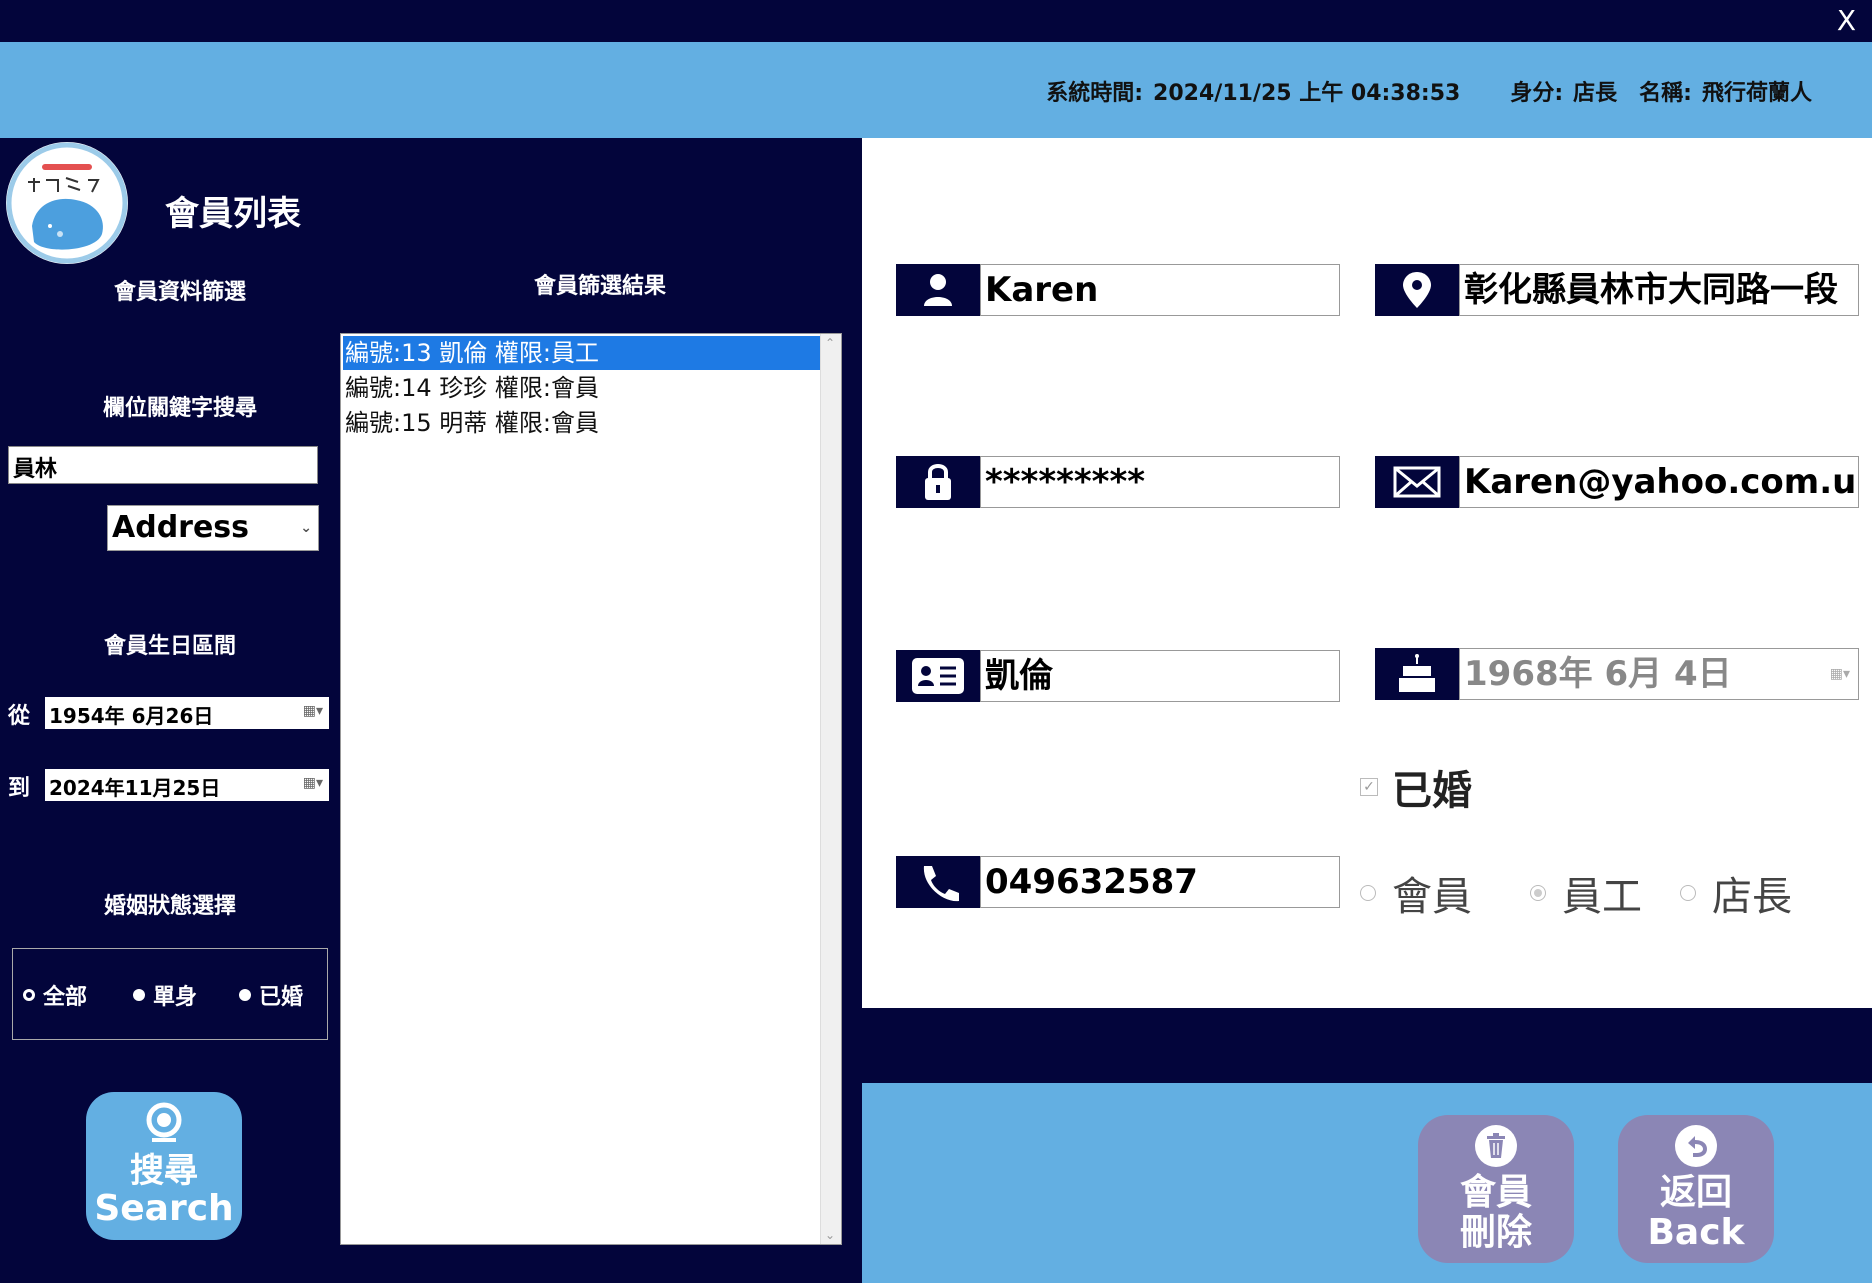  I want to click on birthday-date-picker: 1968年 6月 4日 ▦▾, so click(1659, 674).